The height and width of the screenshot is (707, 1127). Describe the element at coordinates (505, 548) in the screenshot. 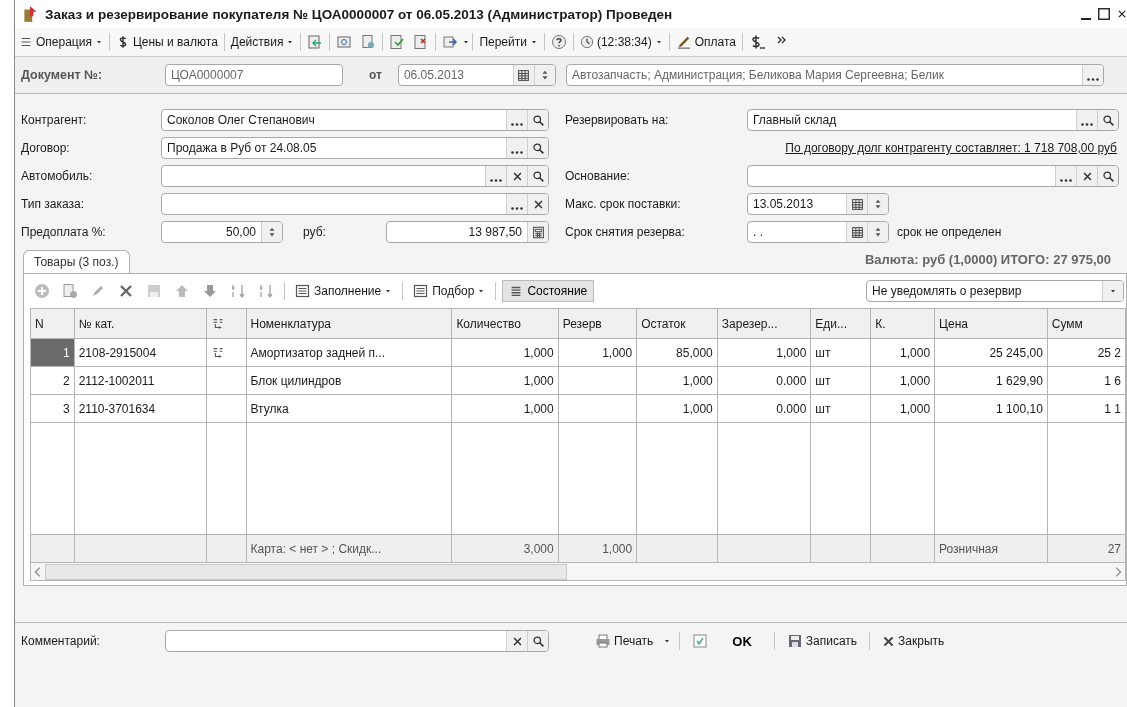

I see `footer-cell: 3,000` at that location.